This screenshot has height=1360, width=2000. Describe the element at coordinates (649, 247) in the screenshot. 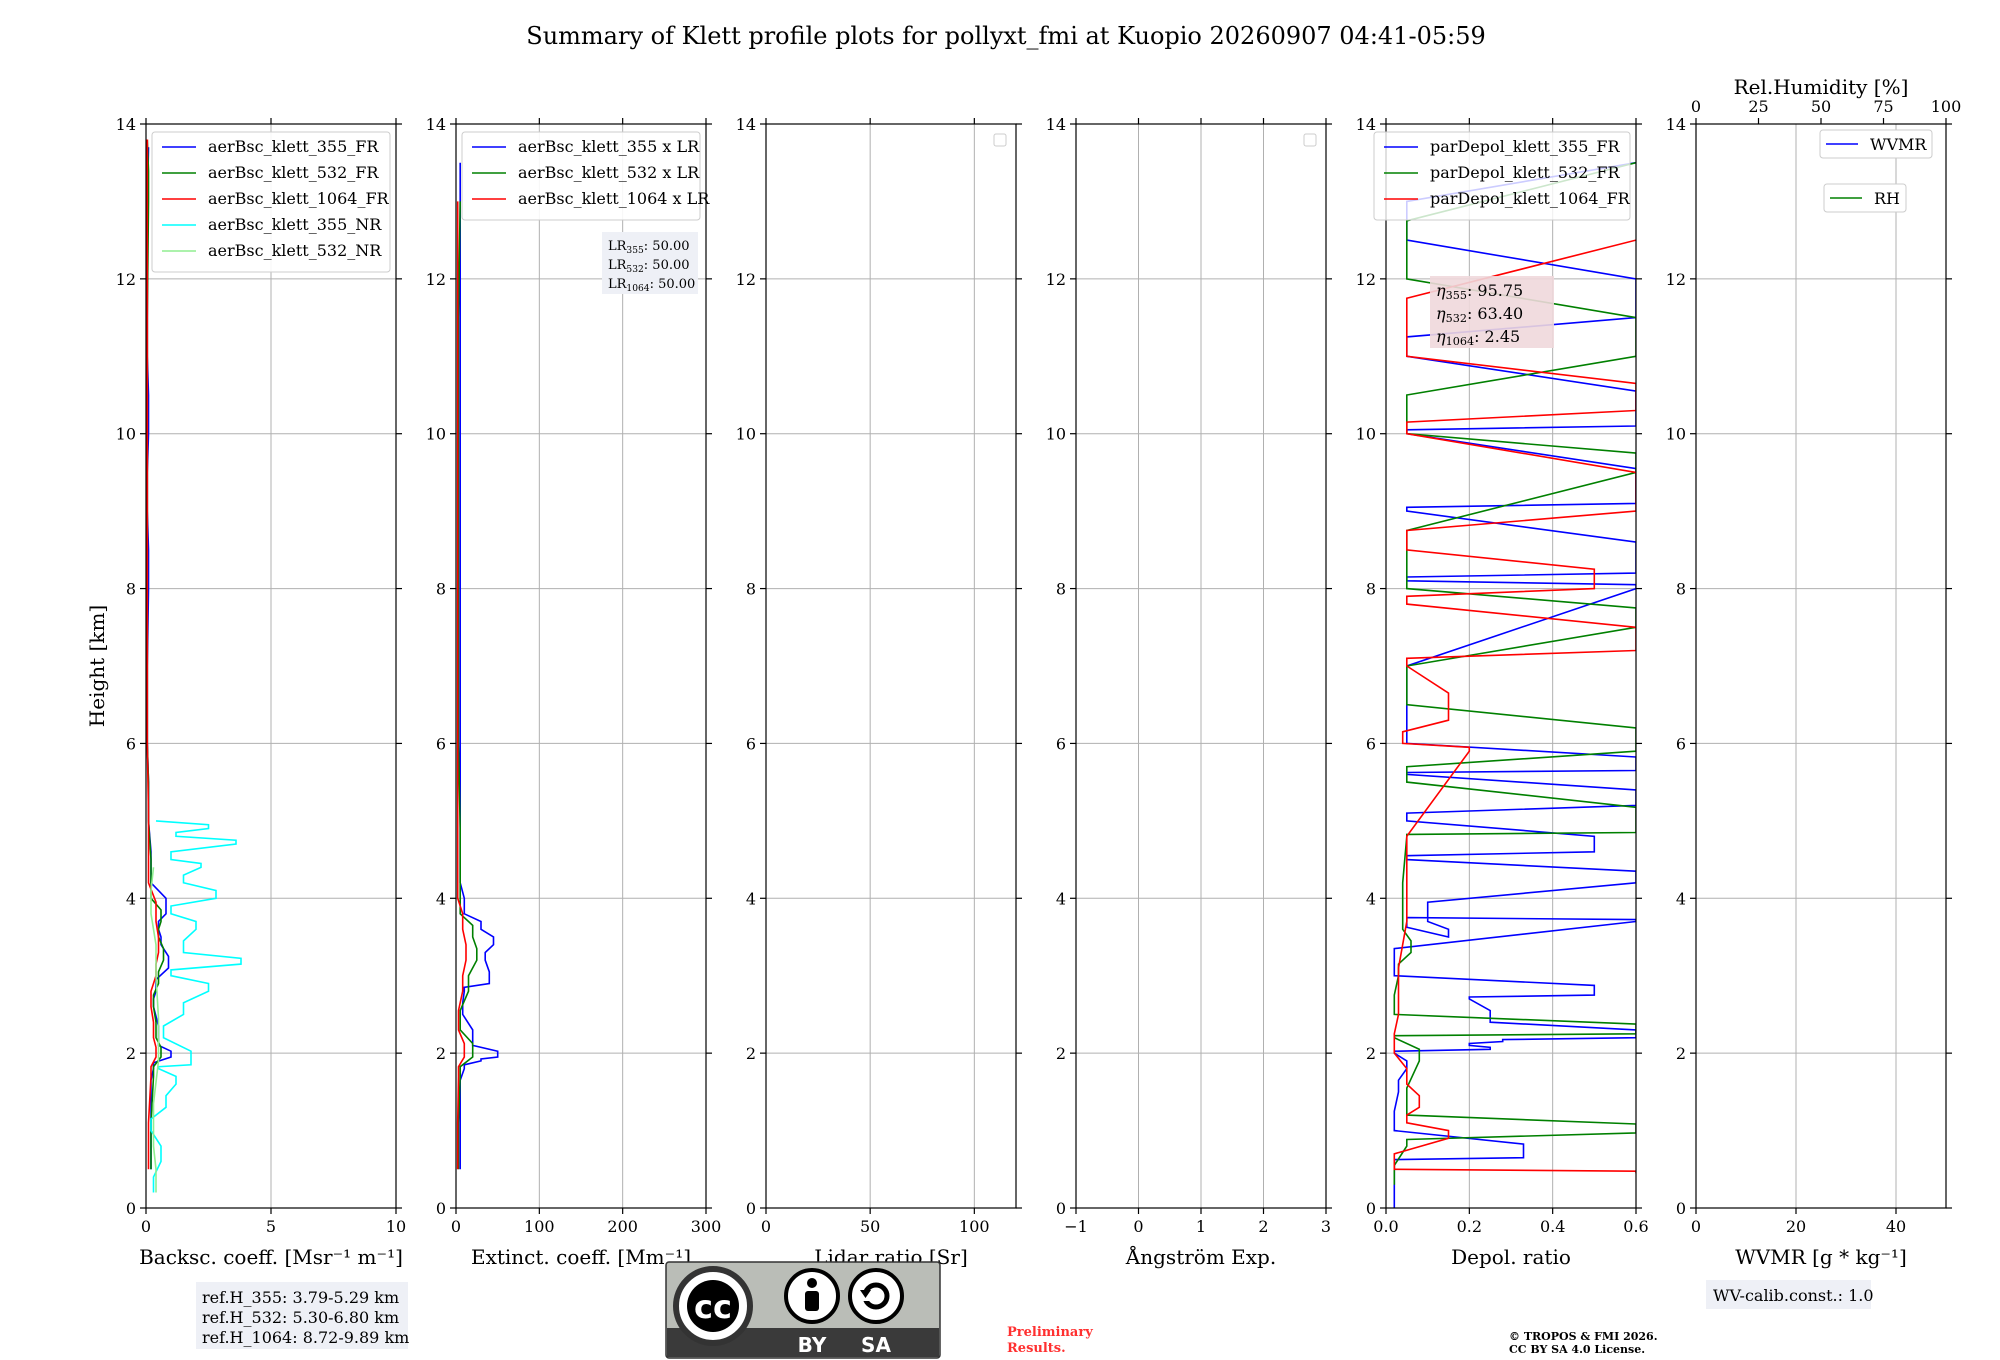

I see `annotation-text: LR355: 50.00` at that location.